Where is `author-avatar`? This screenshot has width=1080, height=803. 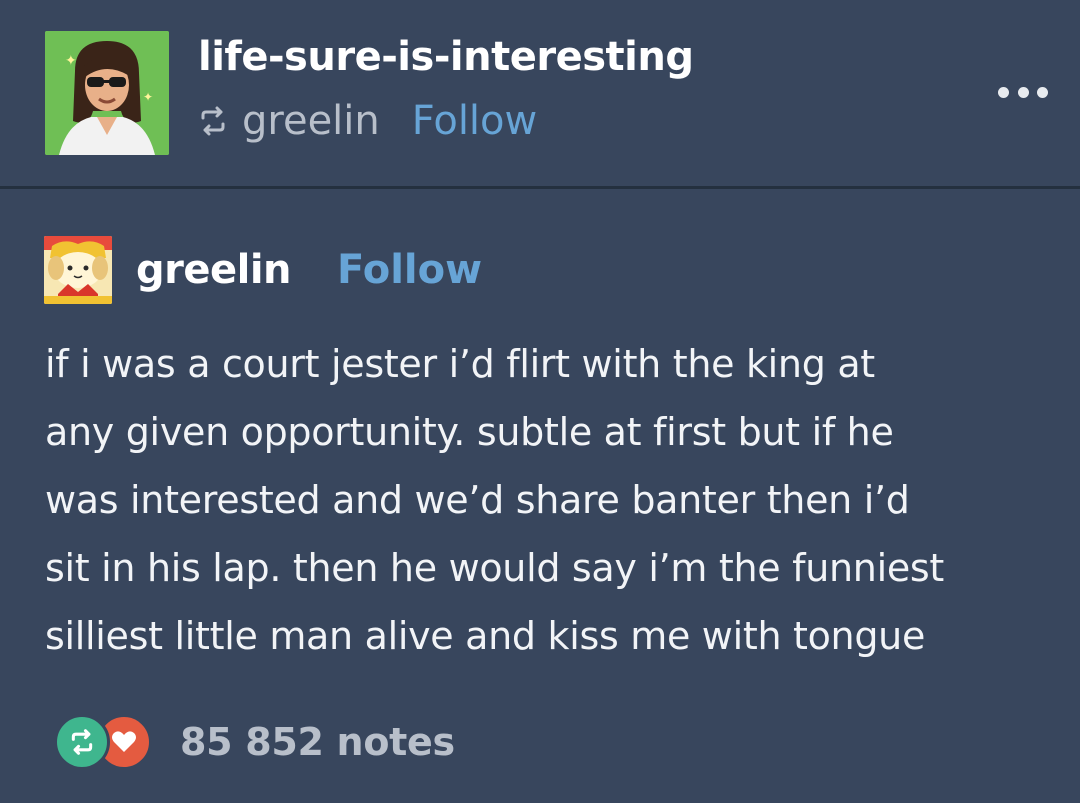
author-avatar is located at coordinates (78, 270).